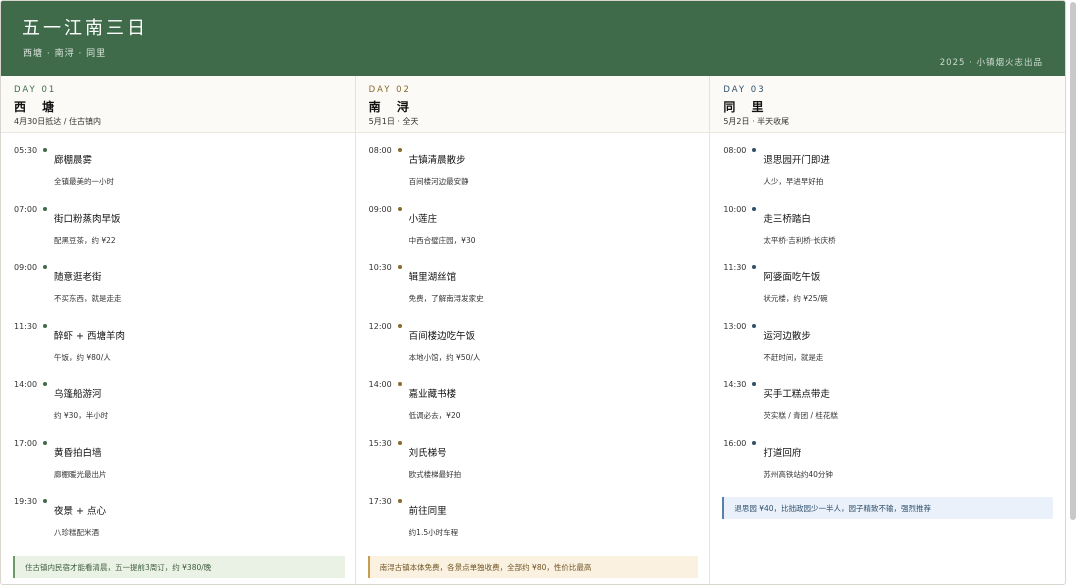 The image size is (1080, 585). I want to click on schedule-item: 17:00 黄昏拍白墙 廊棚暖光最出片, so click(178, 465).